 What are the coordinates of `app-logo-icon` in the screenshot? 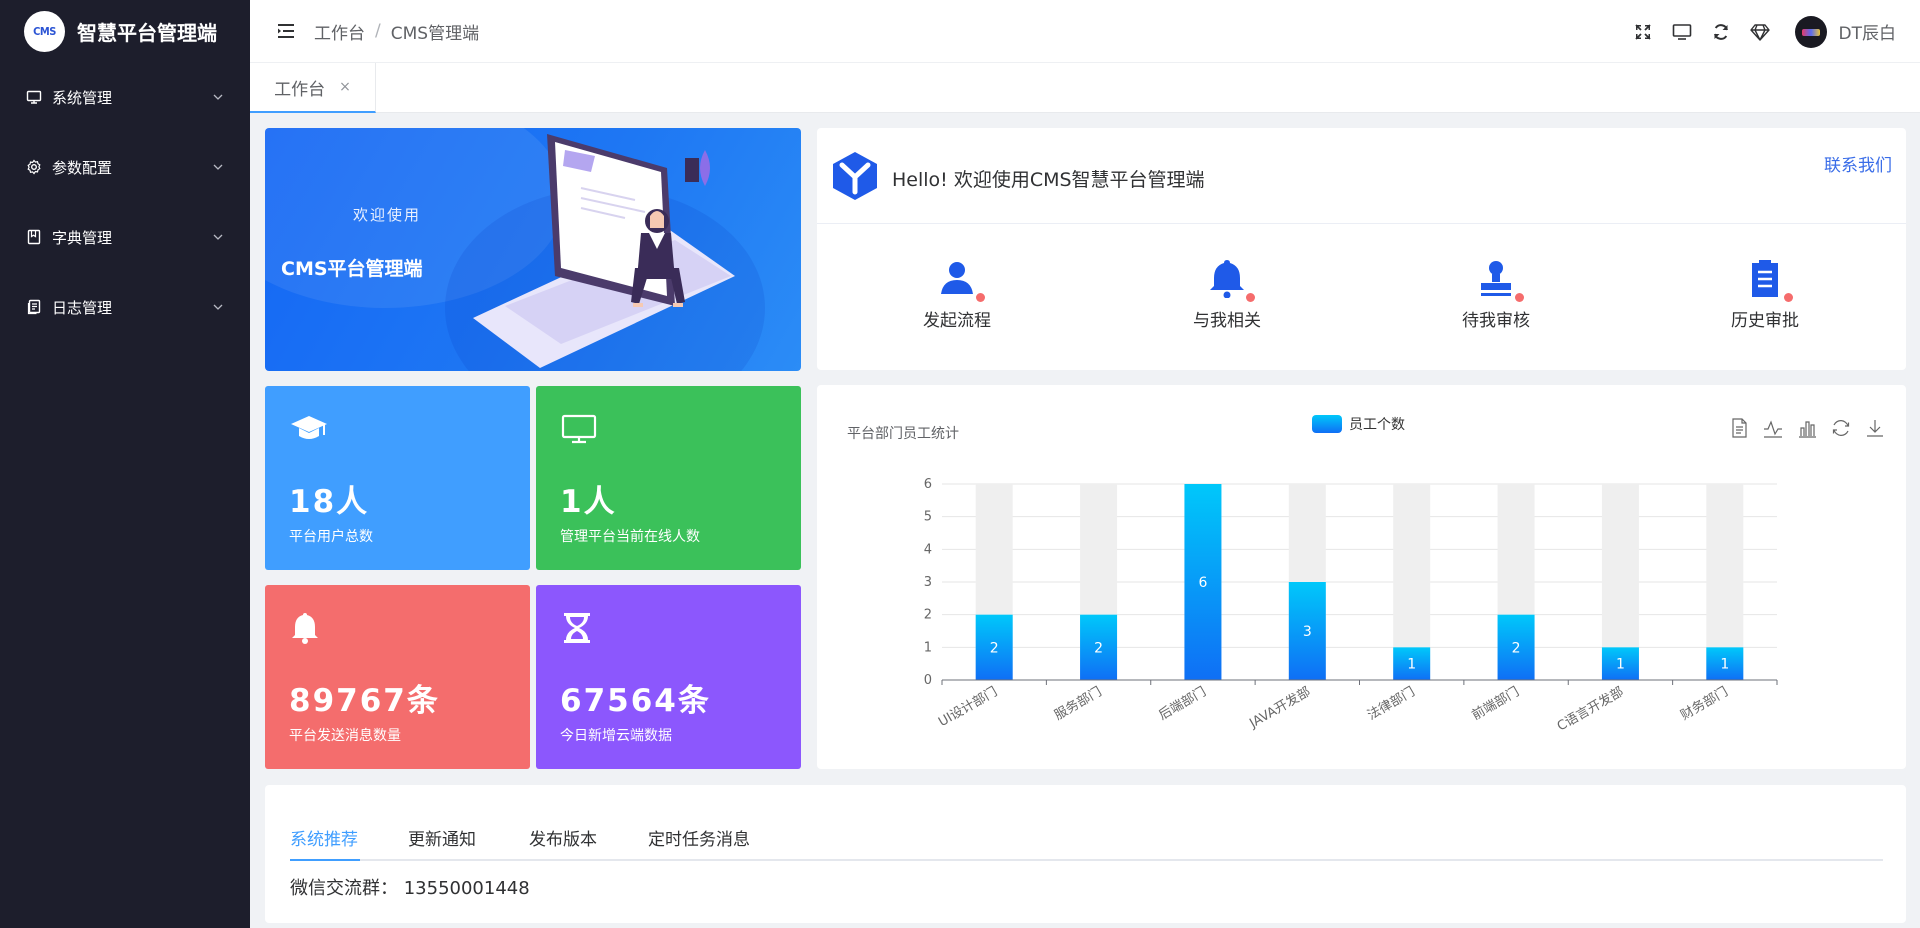 It's located at (855, 176).